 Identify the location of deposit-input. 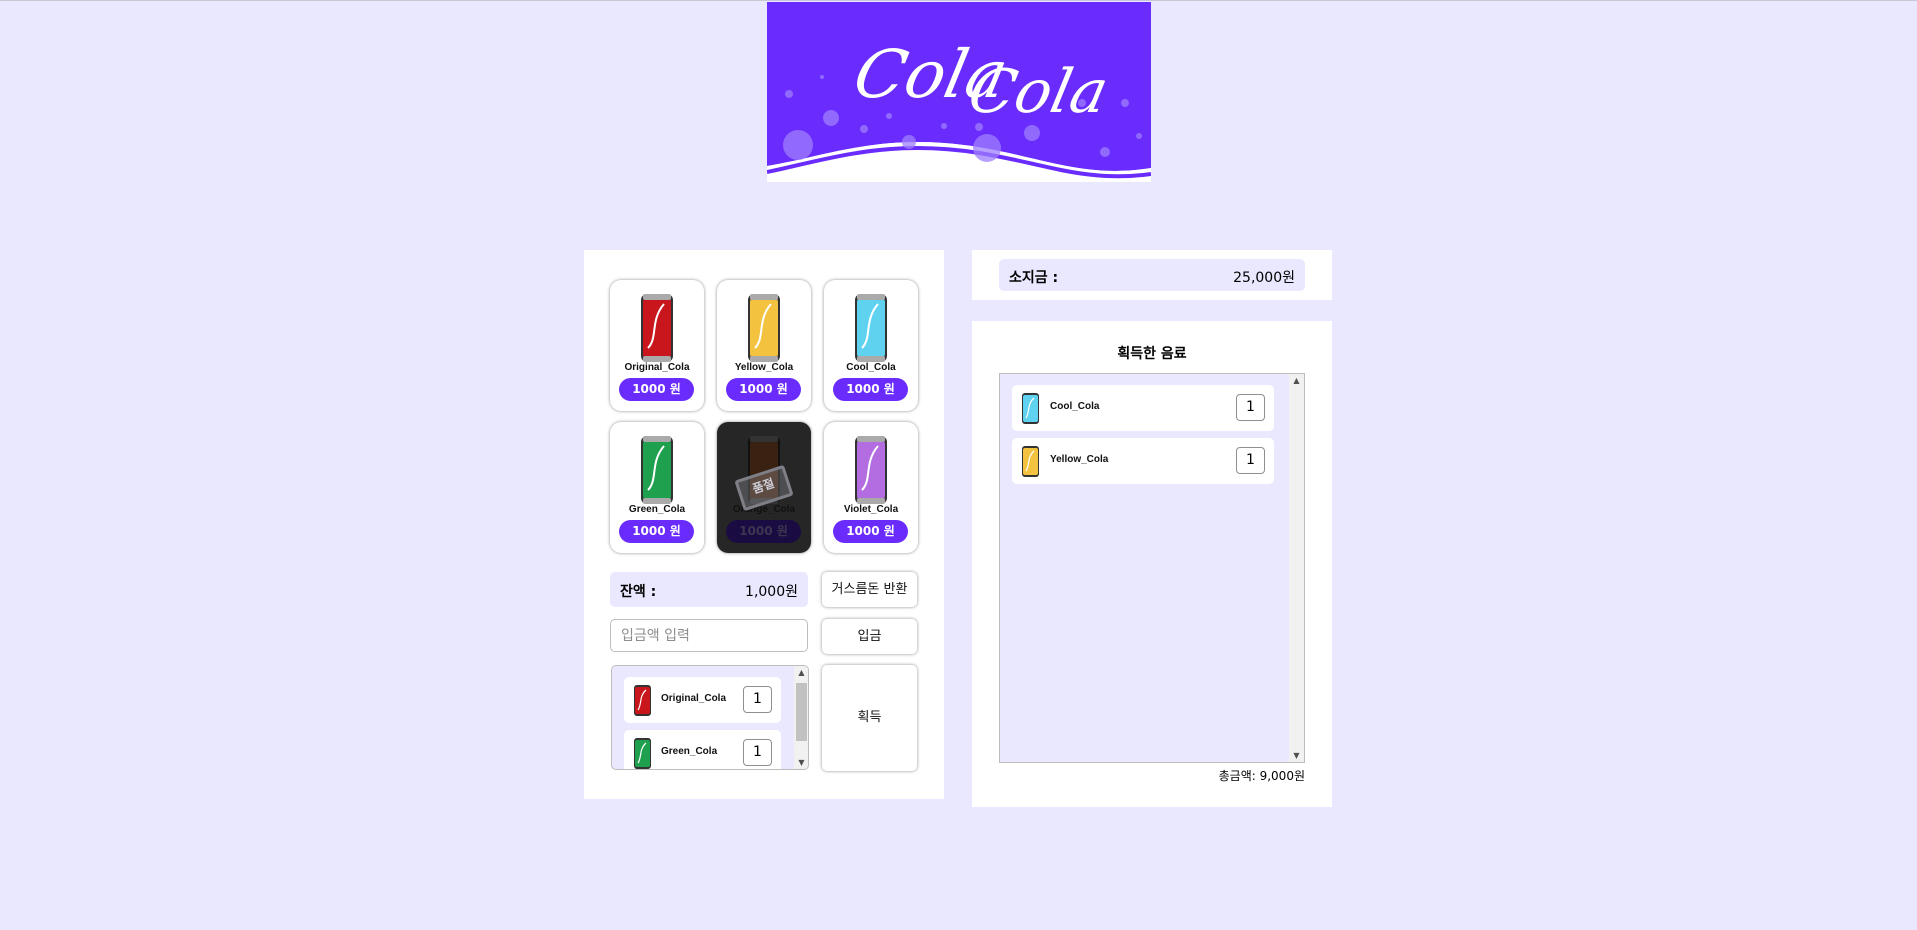
(709, 635).